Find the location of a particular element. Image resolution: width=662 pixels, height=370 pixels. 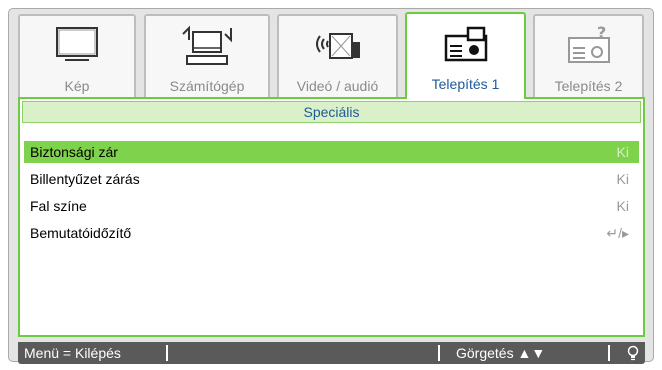

projector-setup-icon is located at coordinates (465, 44).